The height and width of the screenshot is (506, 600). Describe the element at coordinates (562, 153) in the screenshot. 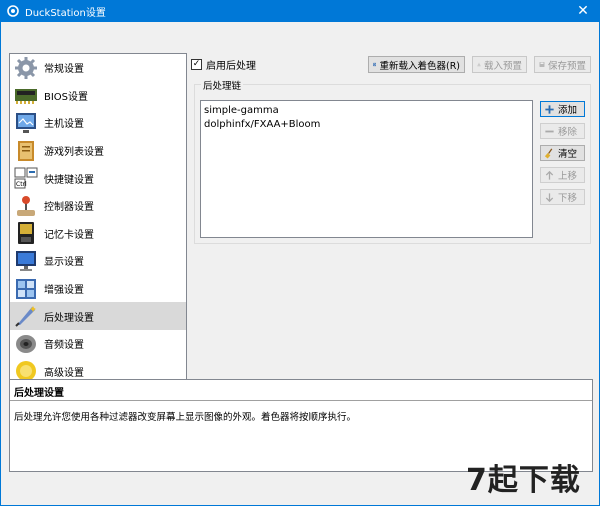

I see `clear-shaders-button: 清空` at that location.